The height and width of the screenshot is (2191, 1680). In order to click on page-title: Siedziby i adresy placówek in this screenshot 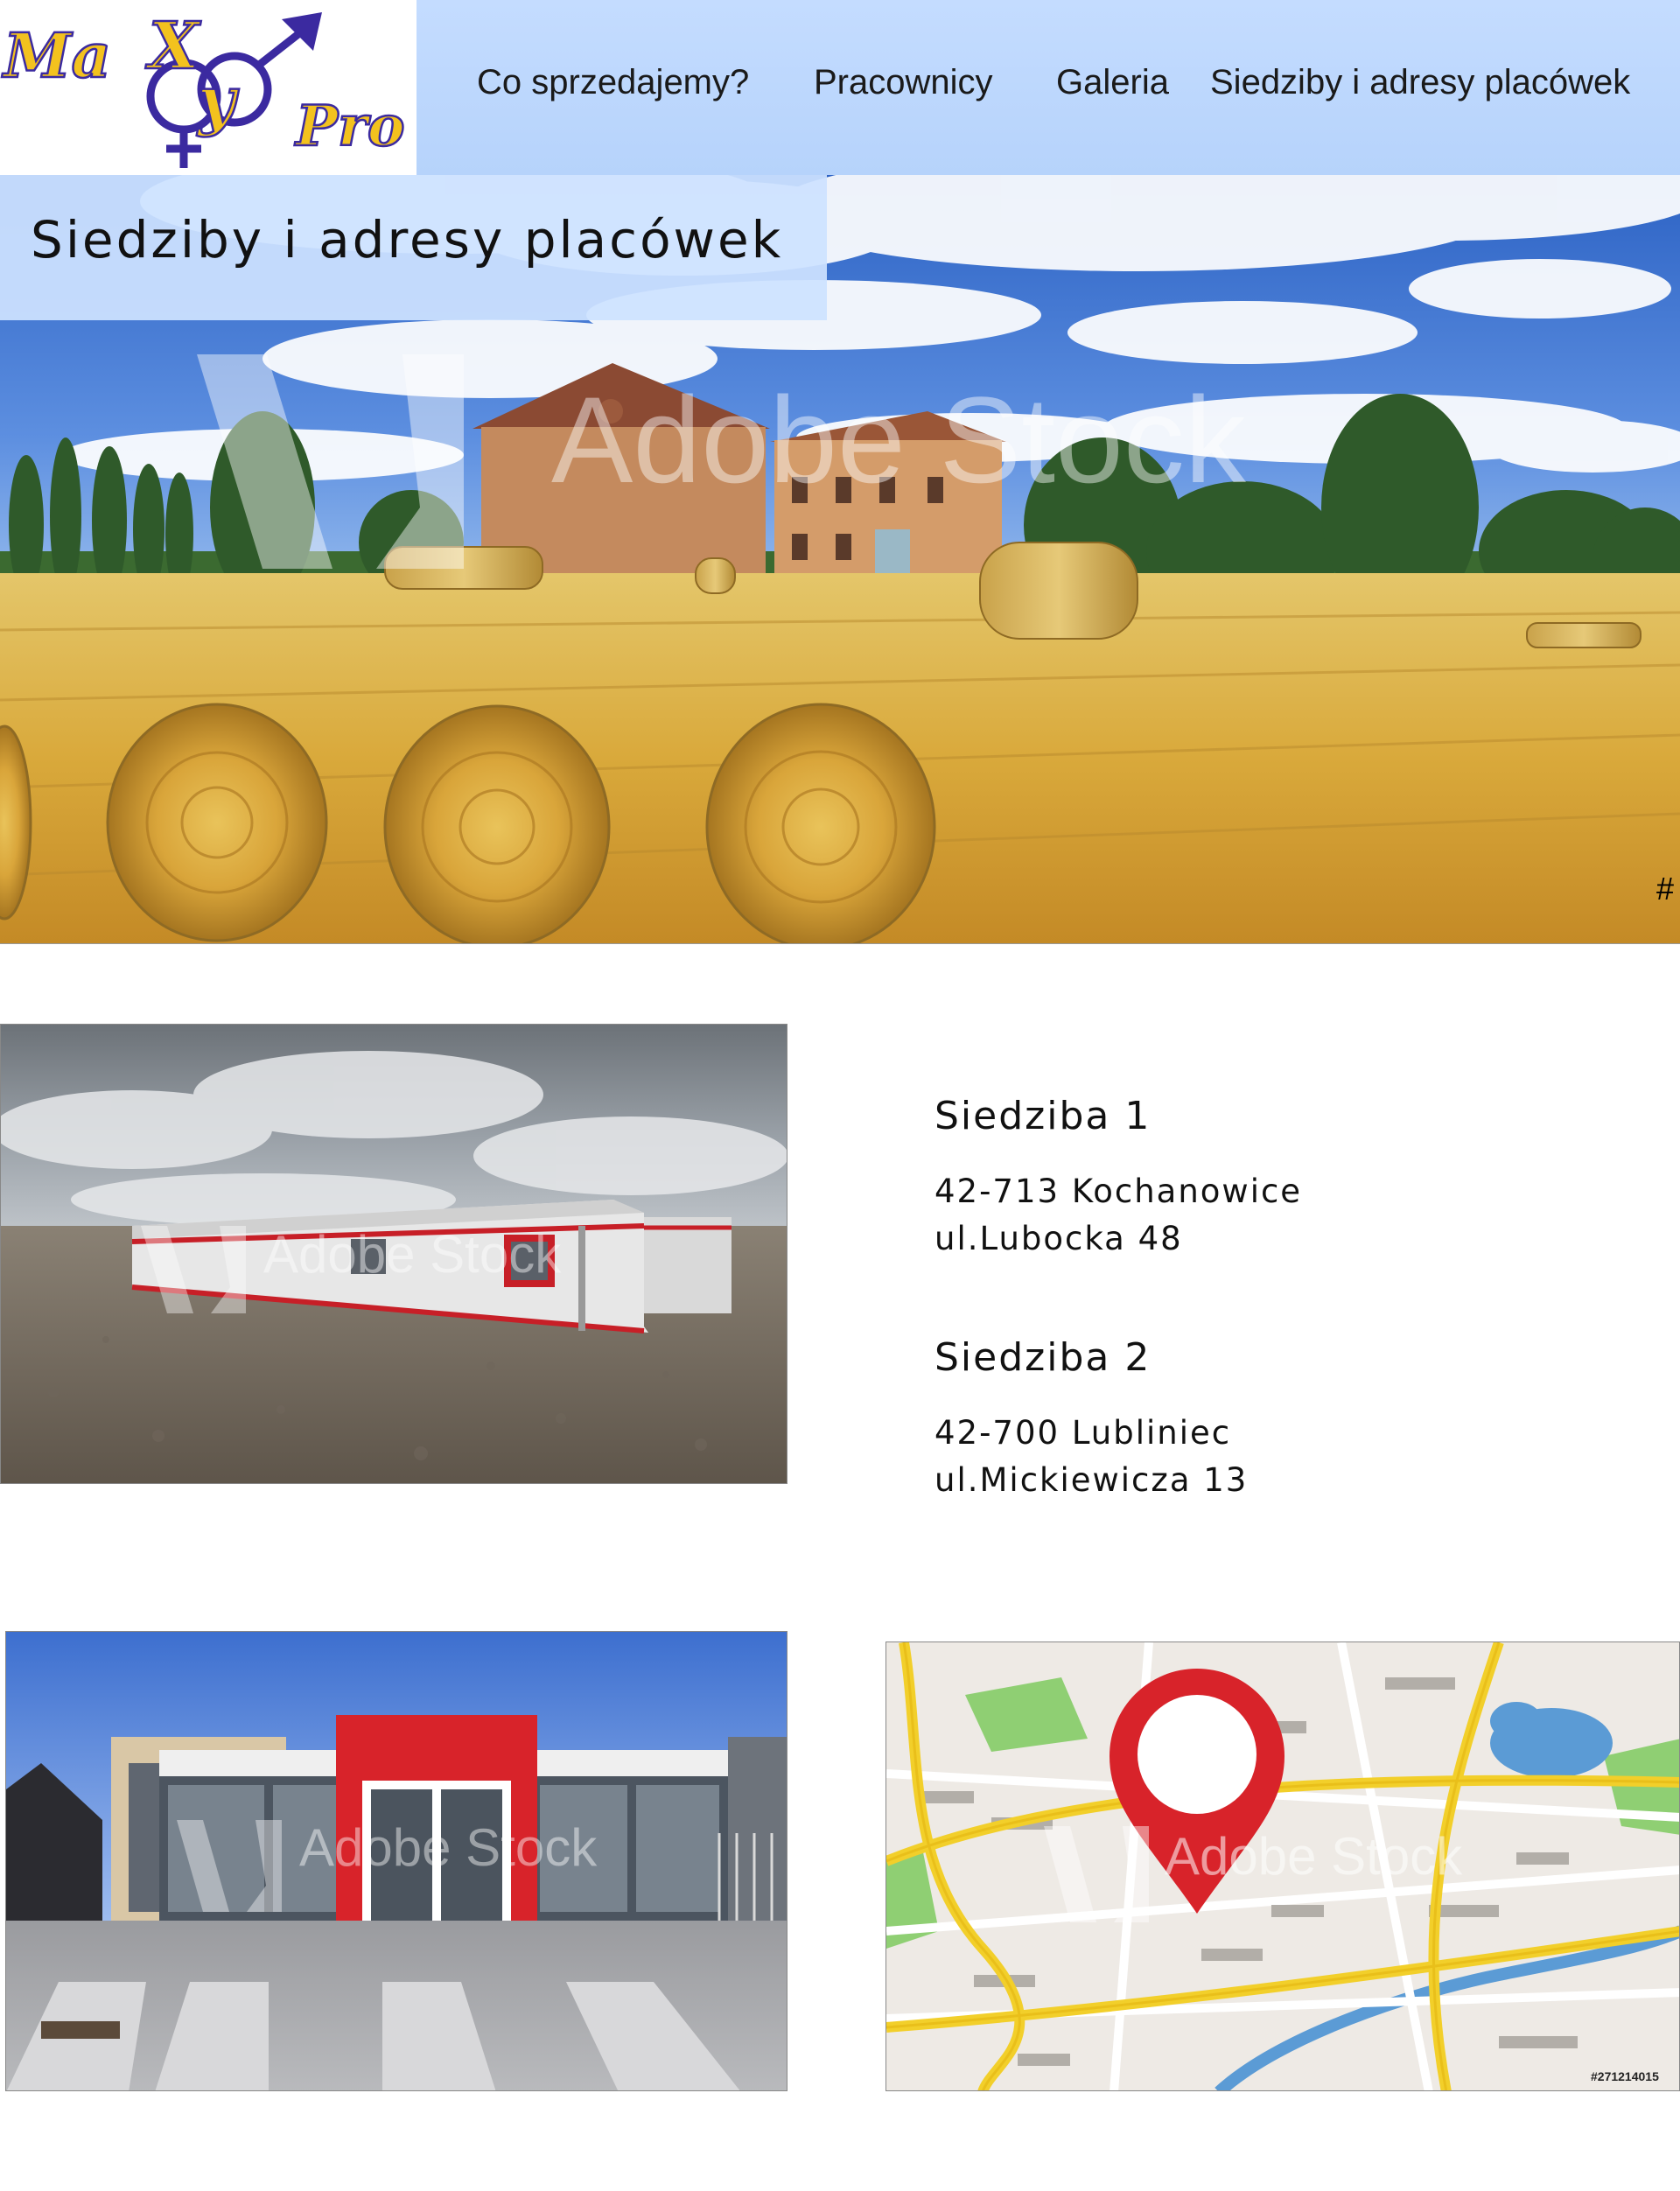, I will do `click(407, 240)`.